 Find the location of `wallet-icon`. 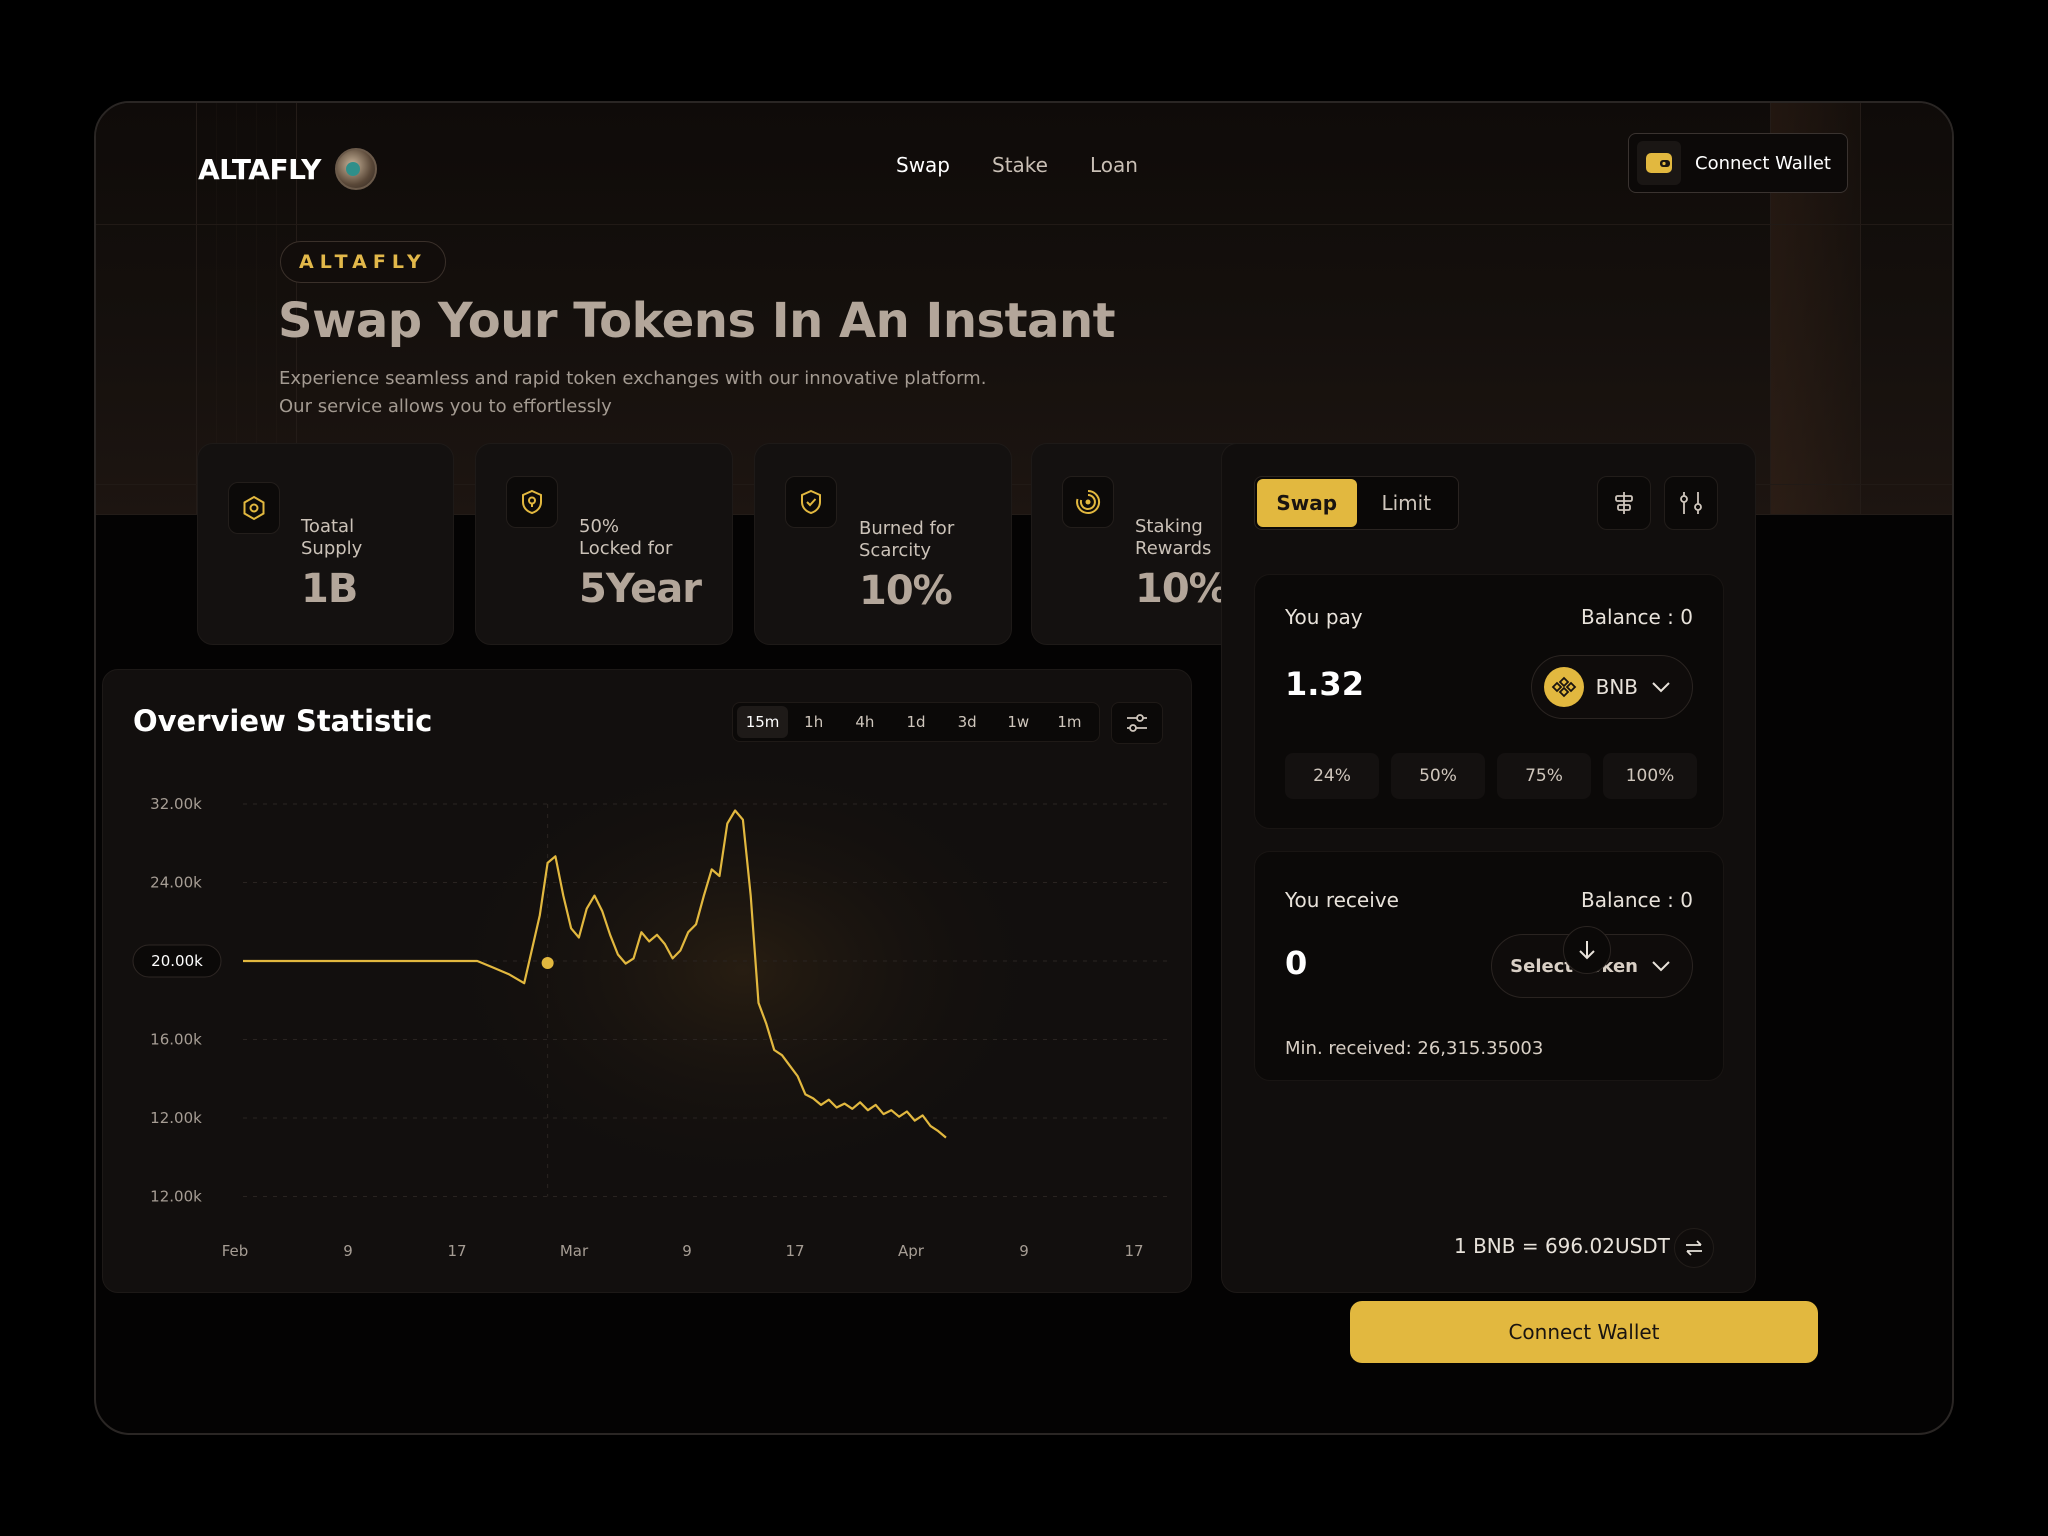

wallet-icon is located at coordinates (1659, 163).